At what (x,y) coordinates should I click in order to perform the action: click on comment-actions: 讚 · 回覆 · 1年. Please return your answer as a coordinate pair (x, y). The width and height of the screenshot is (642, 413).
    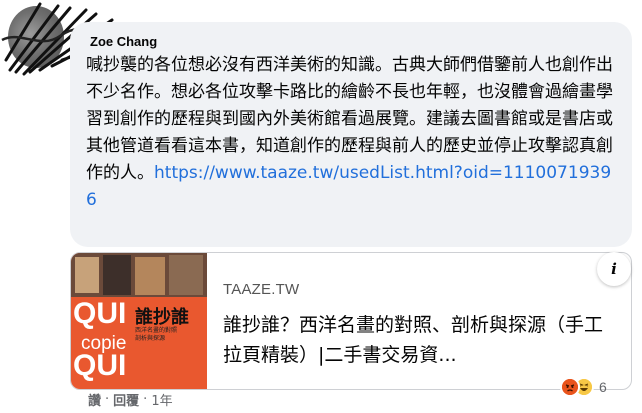
    Looking at the image, I should click on (130, 399).